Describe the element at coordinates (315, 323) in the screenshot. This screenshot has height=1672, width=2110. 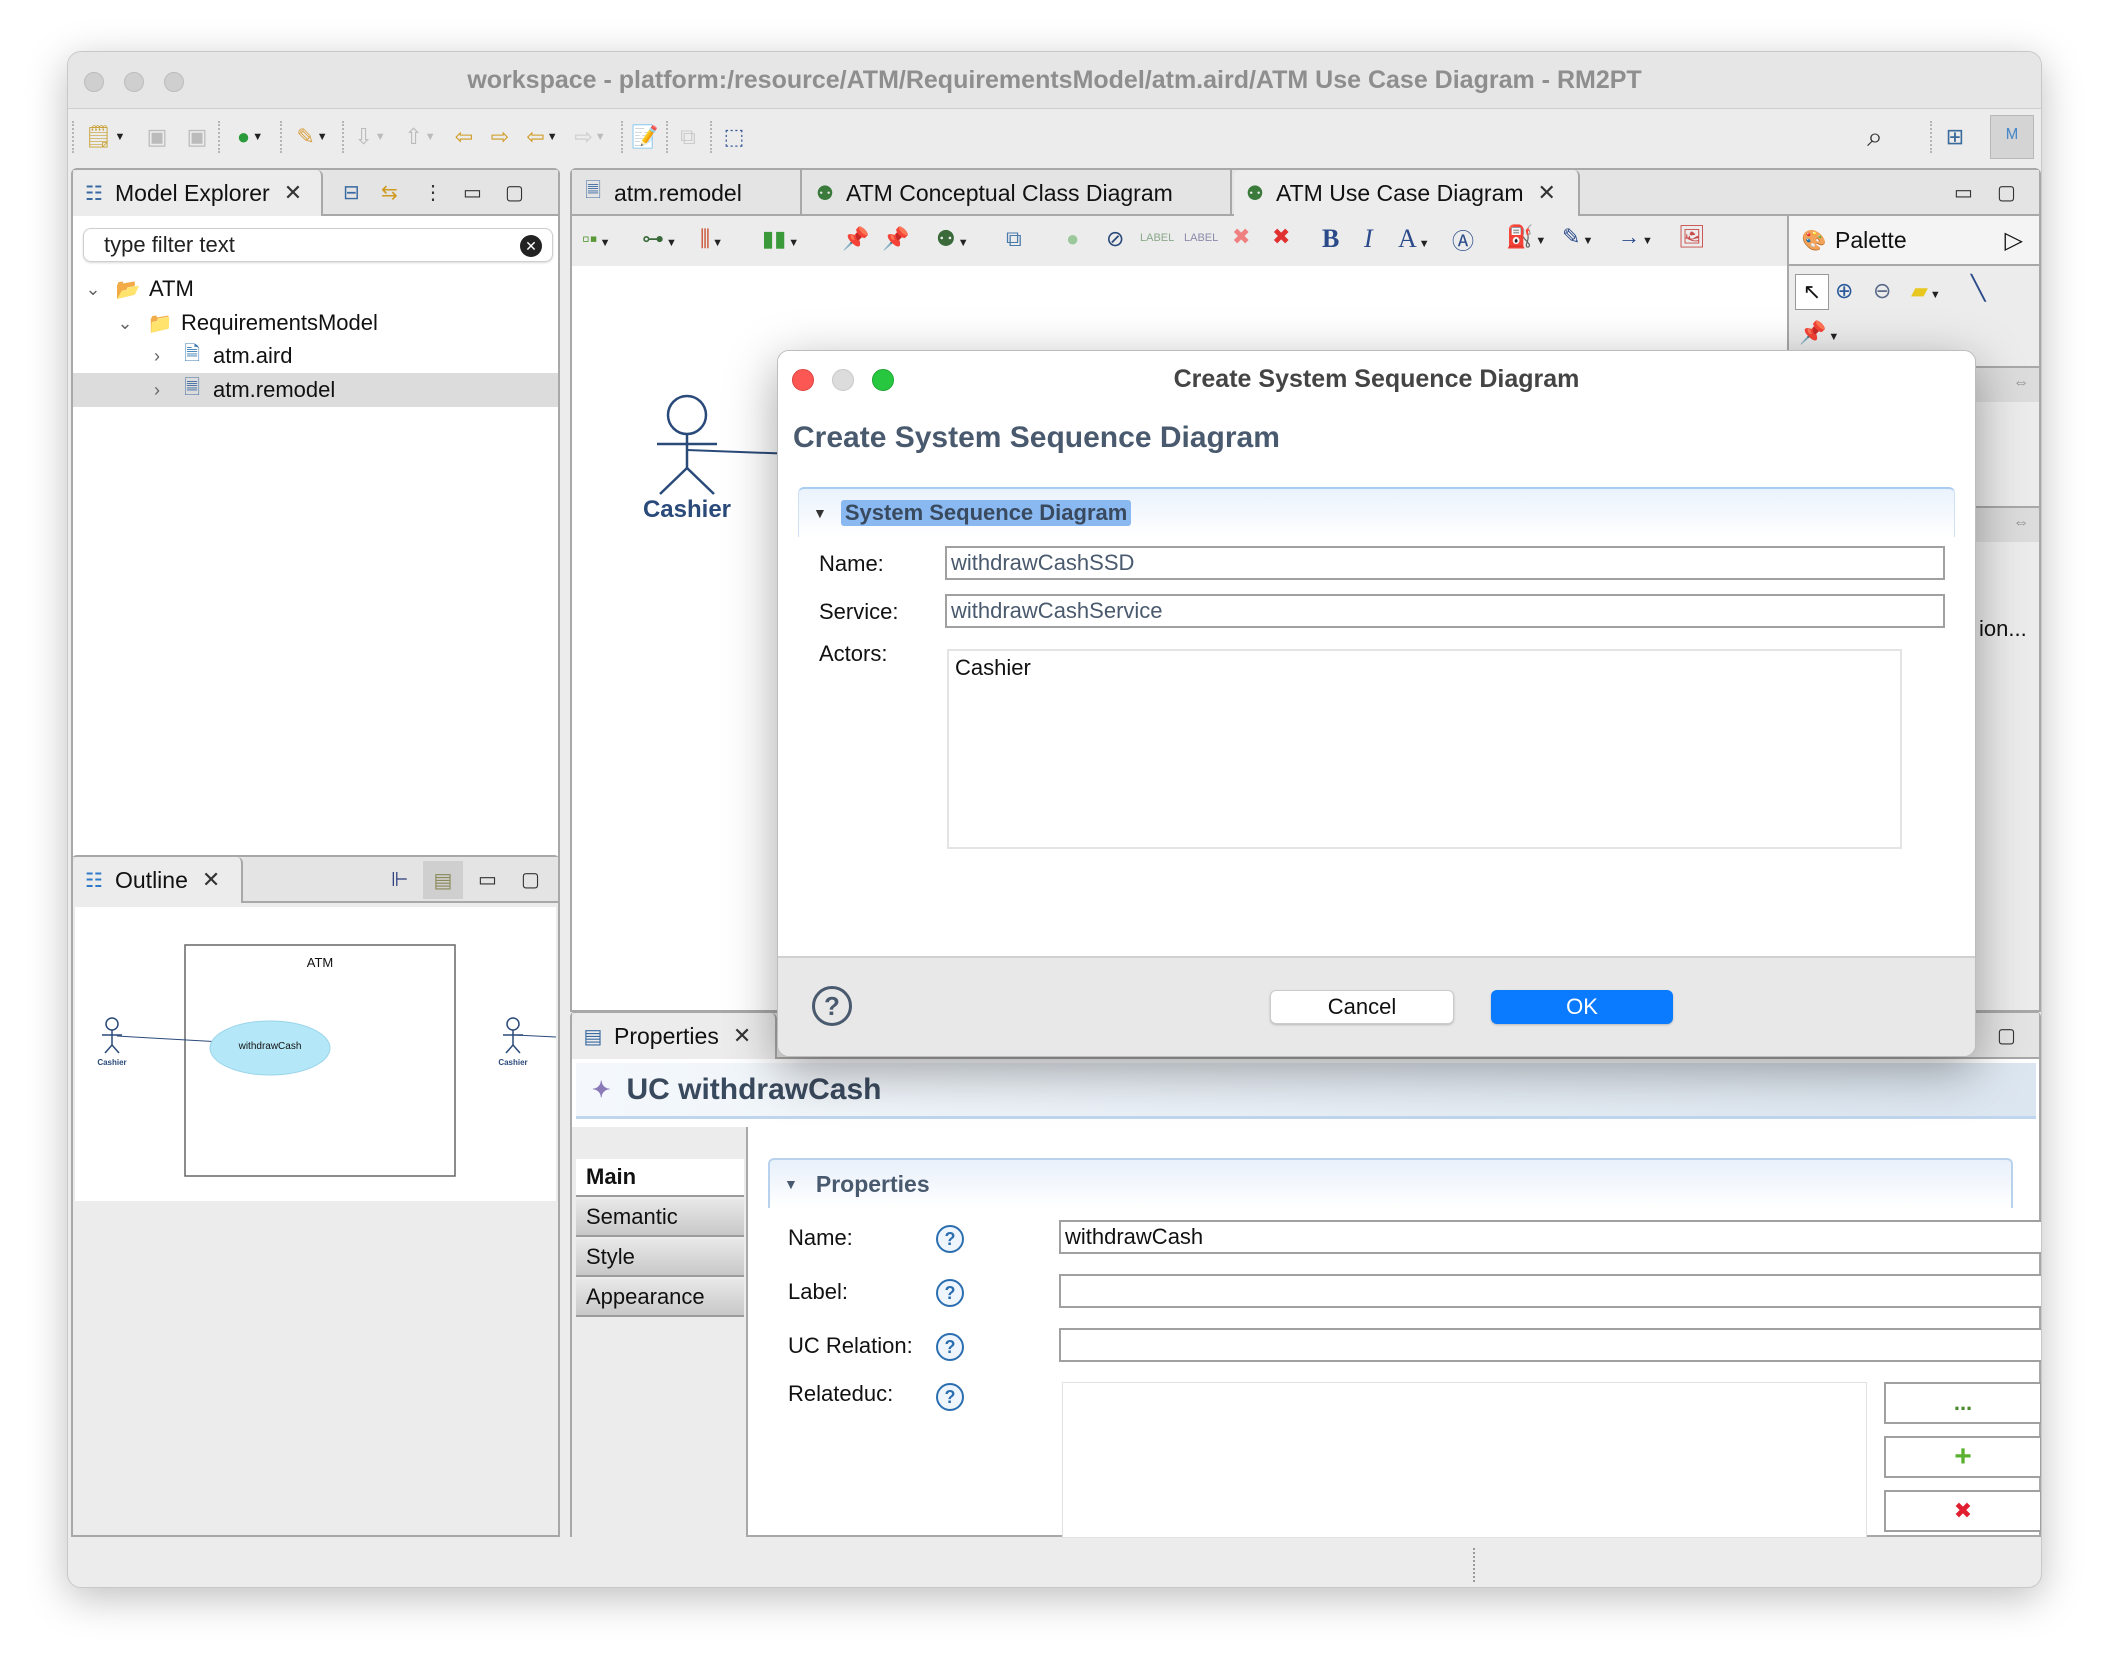
I see `tree-item-requirementsmodel: ⌄ 📁 RequirementsModel` at that location.